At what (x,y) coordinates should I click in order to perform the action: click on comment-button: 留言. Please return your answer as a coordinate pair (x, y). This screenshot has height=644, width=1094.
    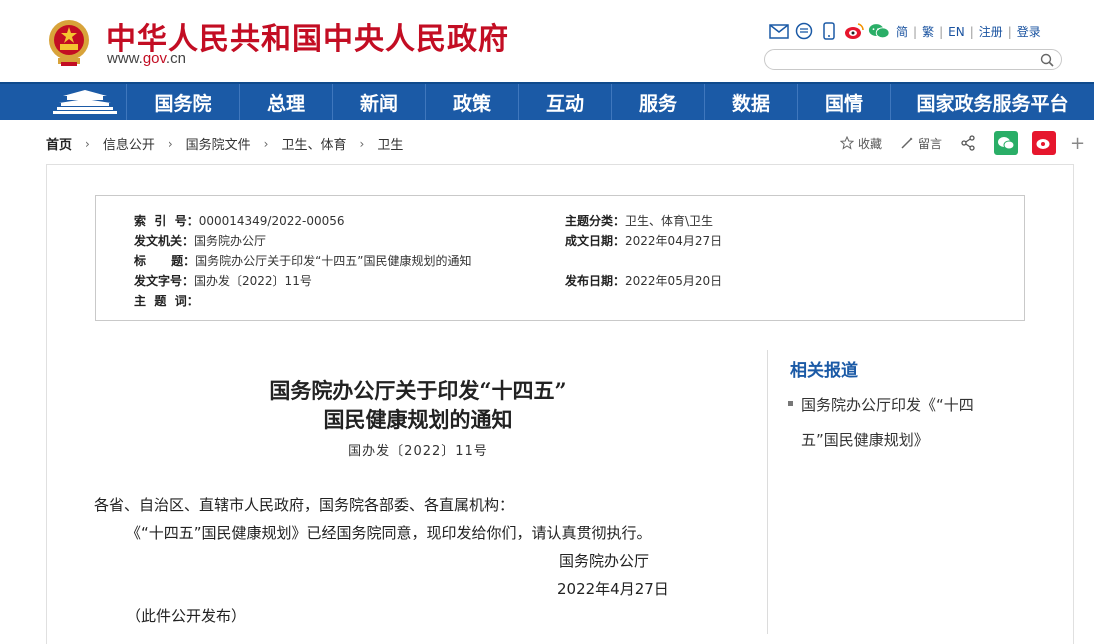
    Looking at the image, I should click on (921, 143).